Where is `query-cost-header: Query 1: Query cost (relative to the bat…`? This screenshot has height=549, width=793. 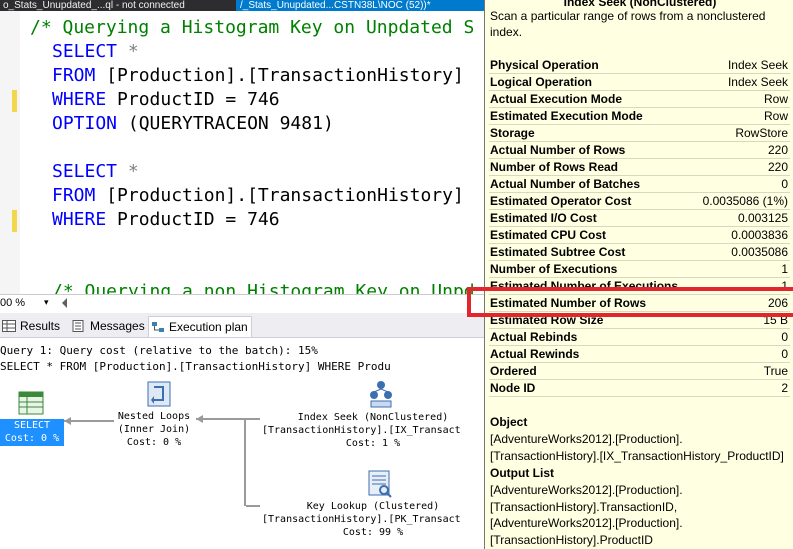 query-cost-header: Query 1: Query cost (relative to the bat… is located at coordinates (159, 350).